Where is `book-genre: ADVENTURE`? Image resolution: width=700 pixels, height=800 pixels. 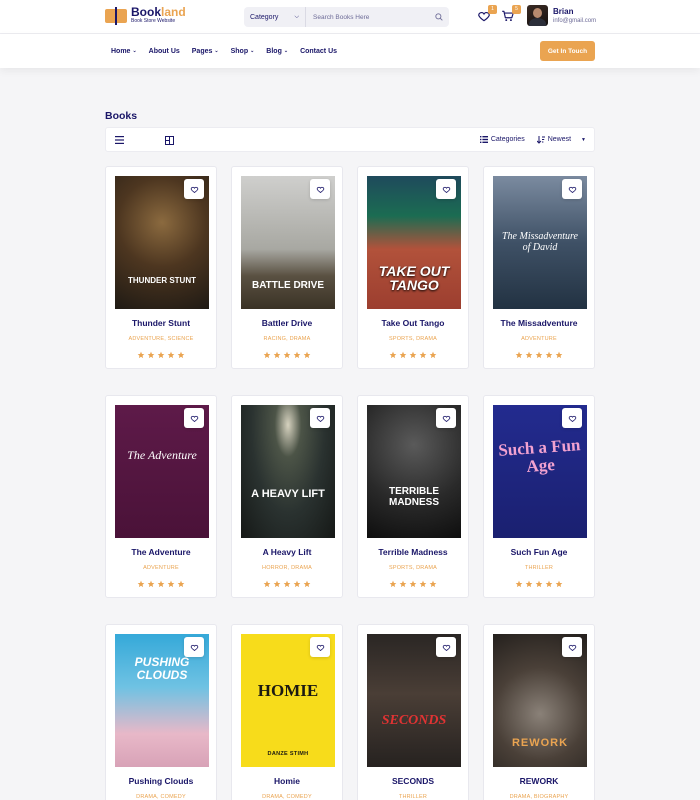
book-genre: ADVENTURE is located at coordinates (161, 568).